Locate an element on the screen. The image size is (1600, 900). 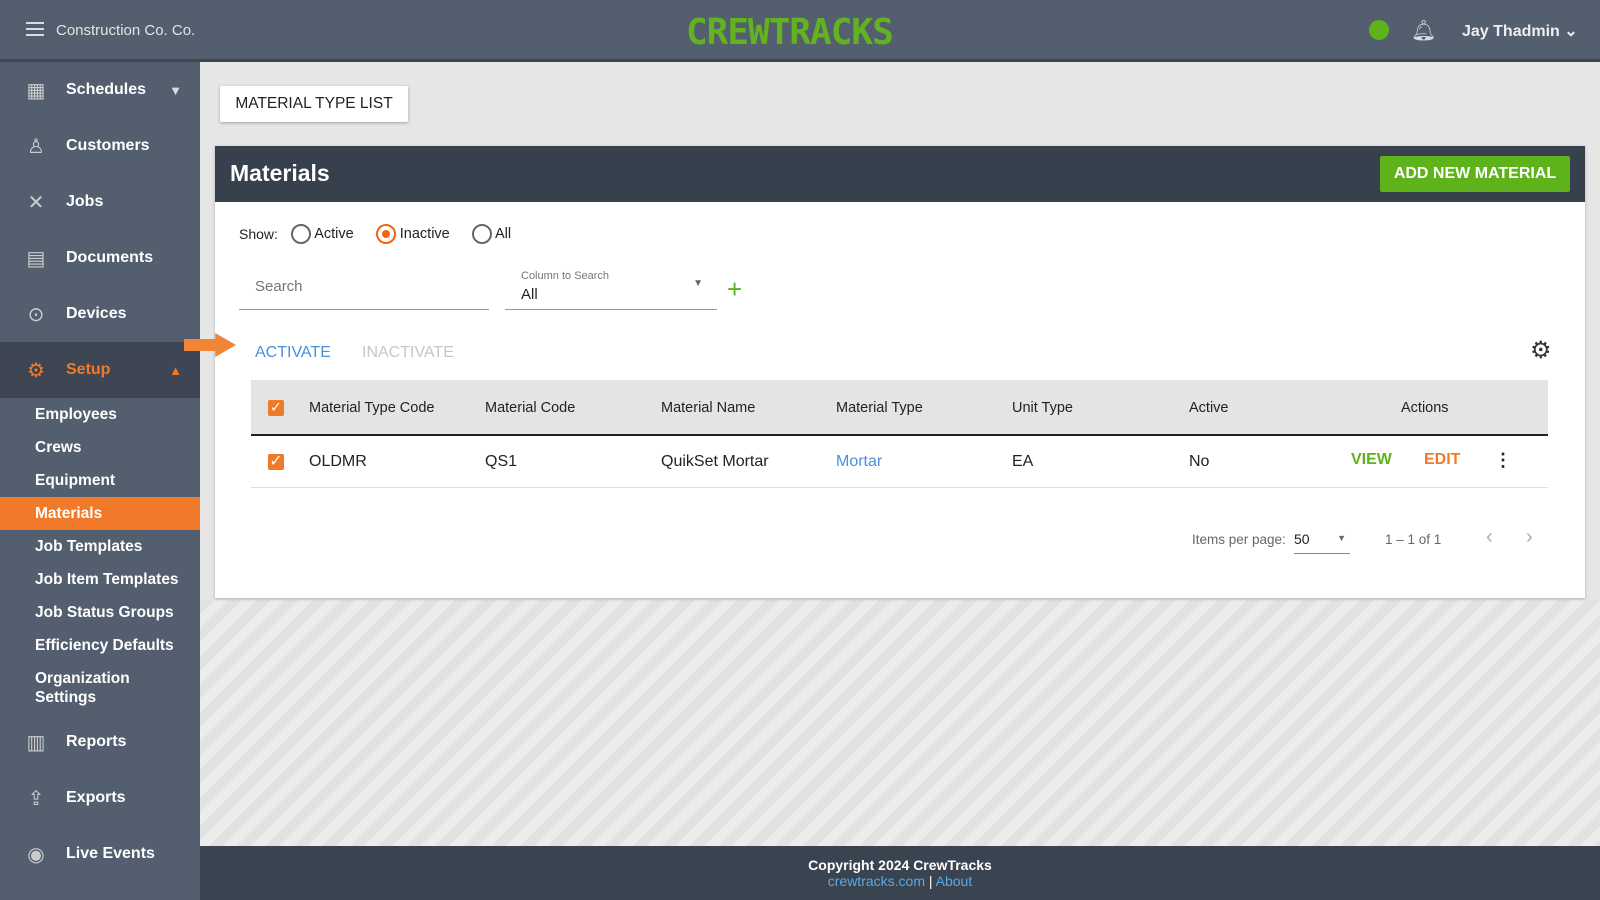
sidebar-item-customers: ♙ Customers is located at coordinates (100, 146).